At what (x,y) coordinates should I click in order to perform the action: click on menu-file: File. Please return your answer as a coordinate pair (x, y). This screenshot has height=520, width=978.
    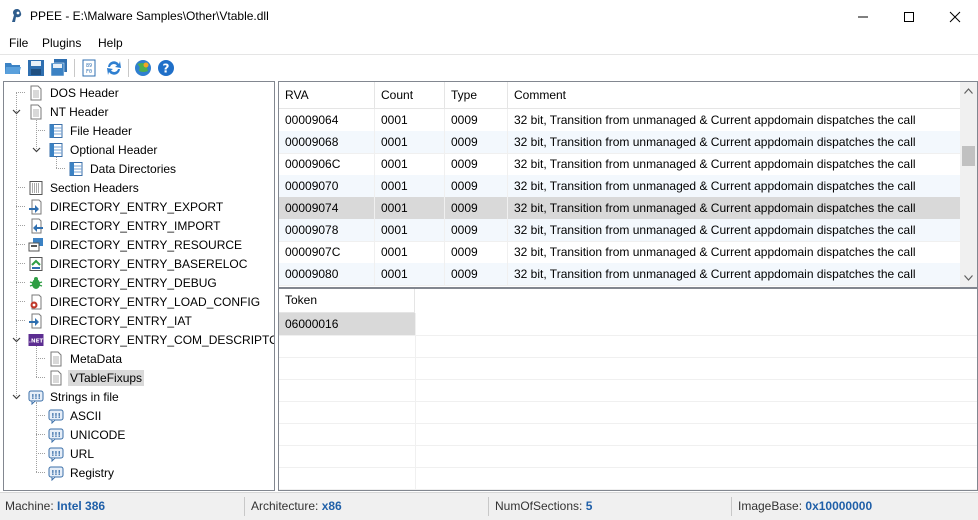
    Looking at the image, I should click on (18, 43).